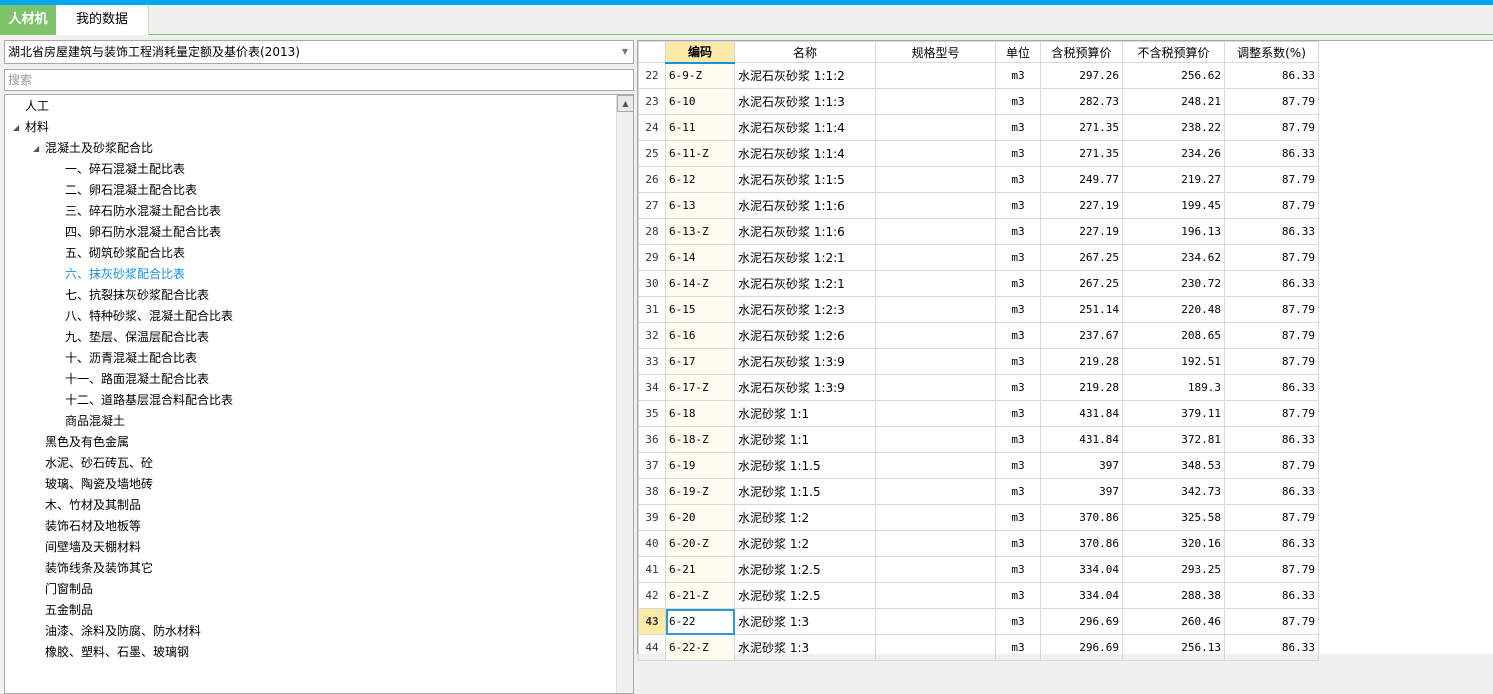 The width and height of the screenshot is (1493, 694). I want to click on table-row: 30 6-14-Z 水泥石灰砂浆 1:2:1 m3 267.25 230.72 86.33, so click(978, 283).